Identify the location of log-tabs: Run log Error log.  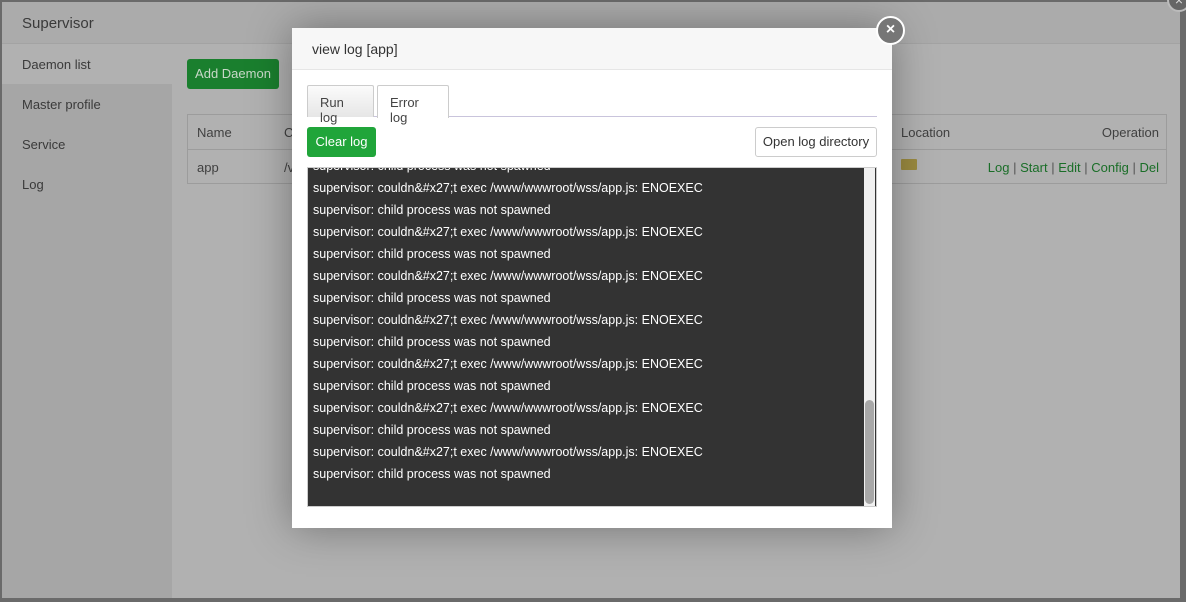
(592, 105).